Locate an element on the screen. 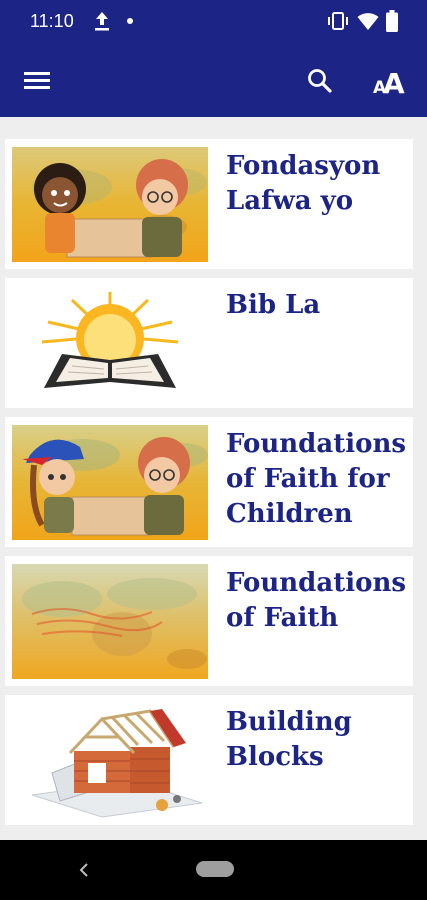 This screenshot has width=427, height=900. status-bar: 11:10 is located at coordinates (213, 22).